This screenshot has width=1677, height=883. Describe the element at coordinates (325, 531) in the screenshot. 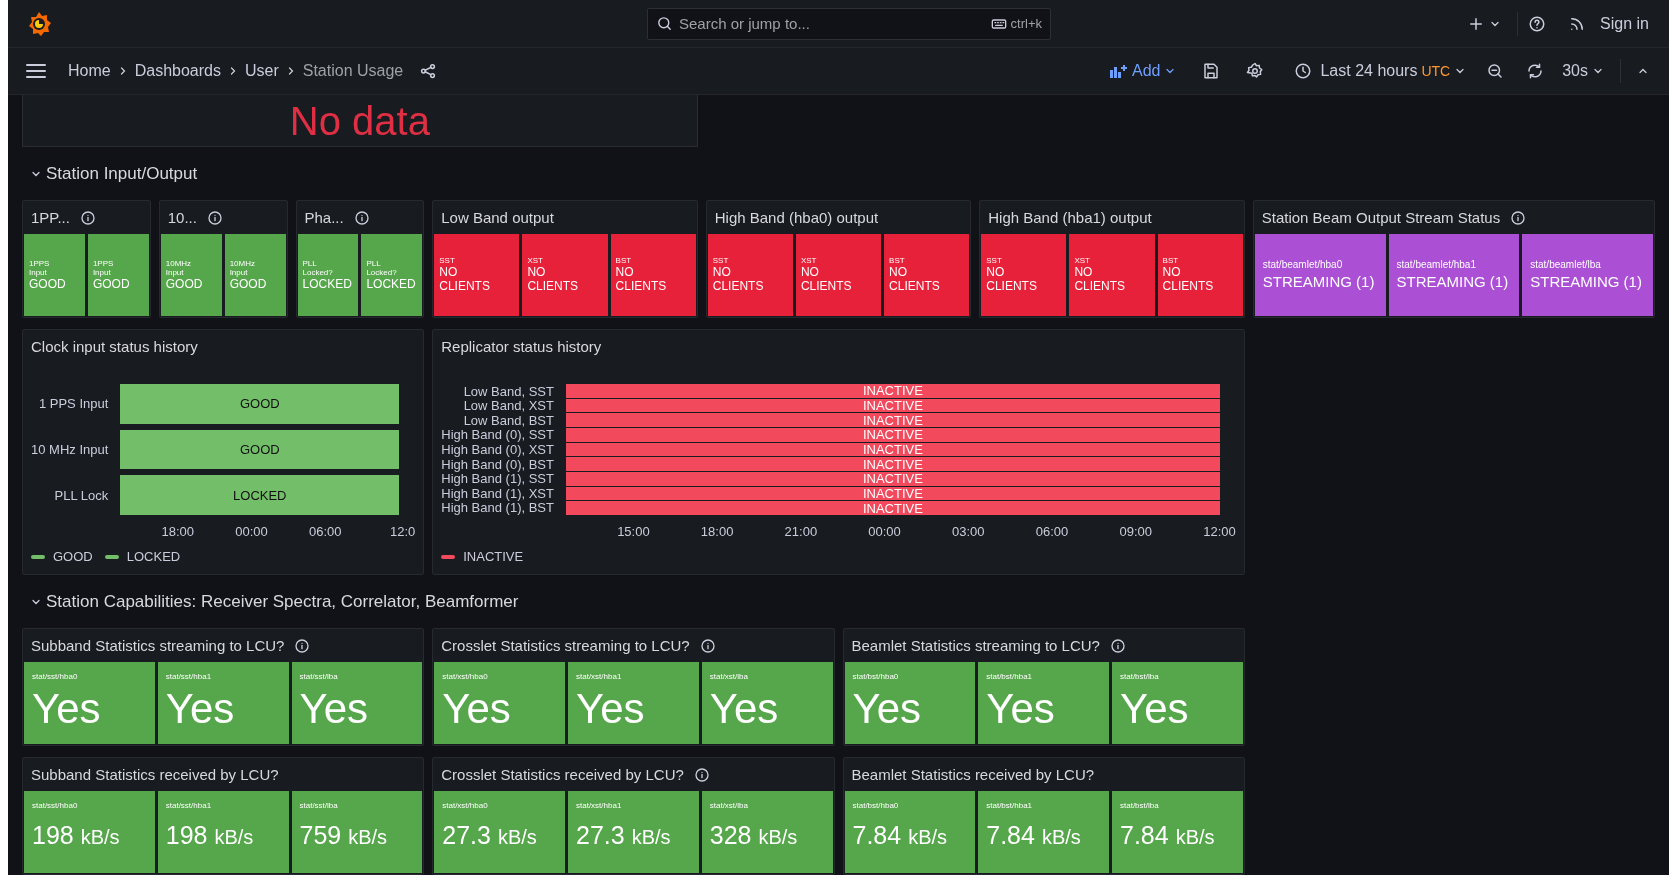

I see `axis-tick: 06:00` at that location.